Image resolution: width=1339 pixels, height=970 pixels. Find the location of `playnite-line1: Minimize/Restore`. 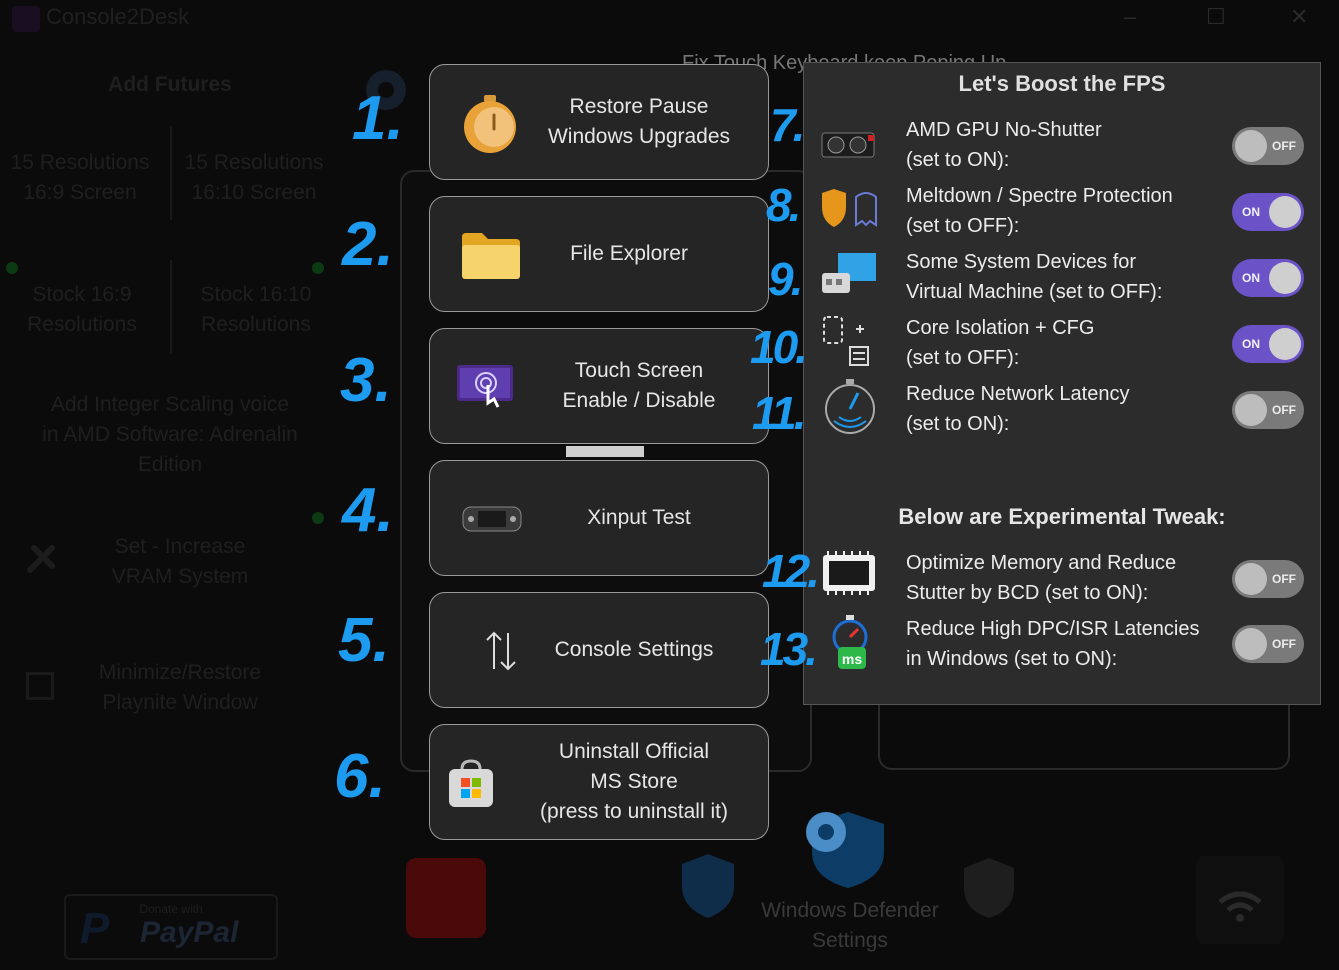

playnite-line1: Minimize/Restore is located at coordinates (180, 672).